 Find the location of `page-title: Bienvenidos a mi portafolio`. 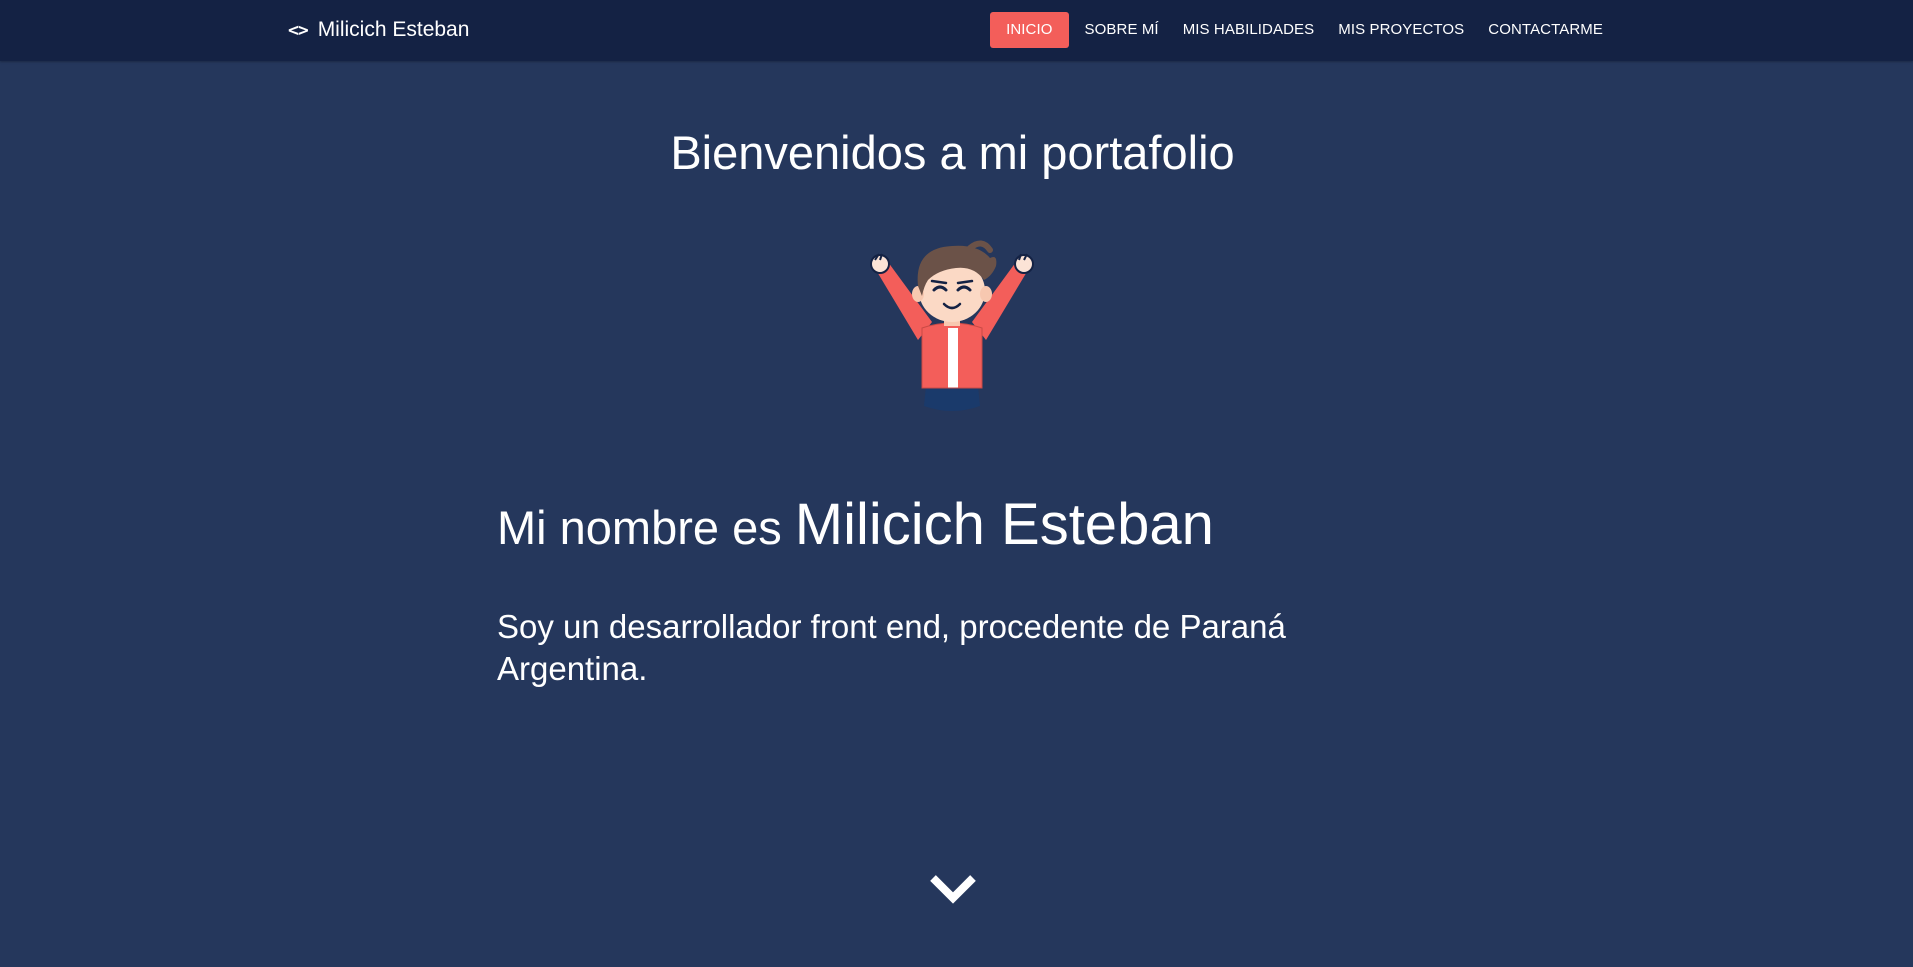

page-title: Bienvenidos a mi portafolio is located at coordinates (952, 152).